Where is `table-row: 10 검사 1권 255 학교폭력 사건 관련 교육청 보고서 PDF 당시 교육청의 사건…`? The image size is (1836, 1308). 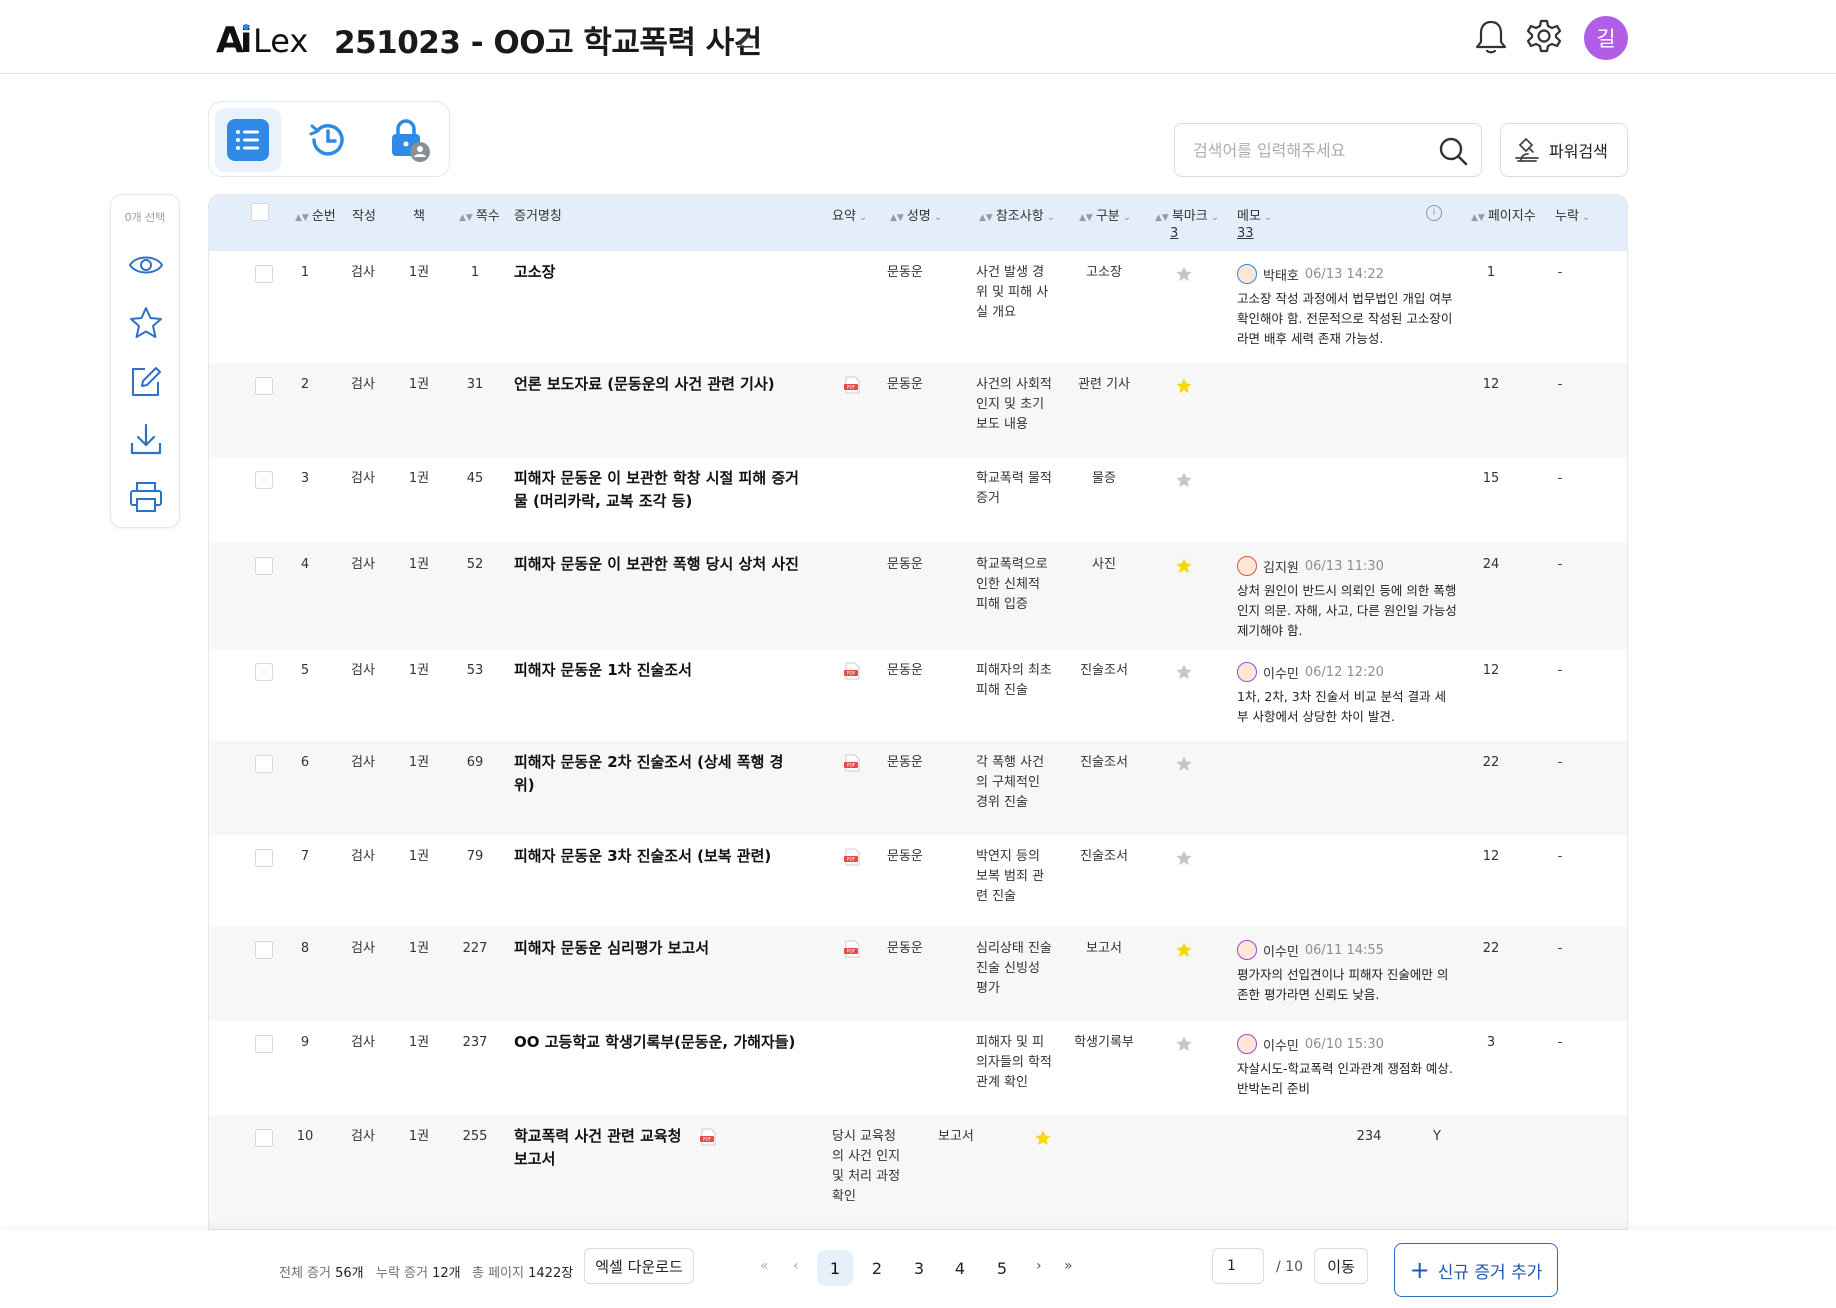 table-row: 10 검사 1권 255 학교폭력 사건 관련 교육청 보고서 PDF 당시 교육청의 사건… is located at coordinates (918, 1172).